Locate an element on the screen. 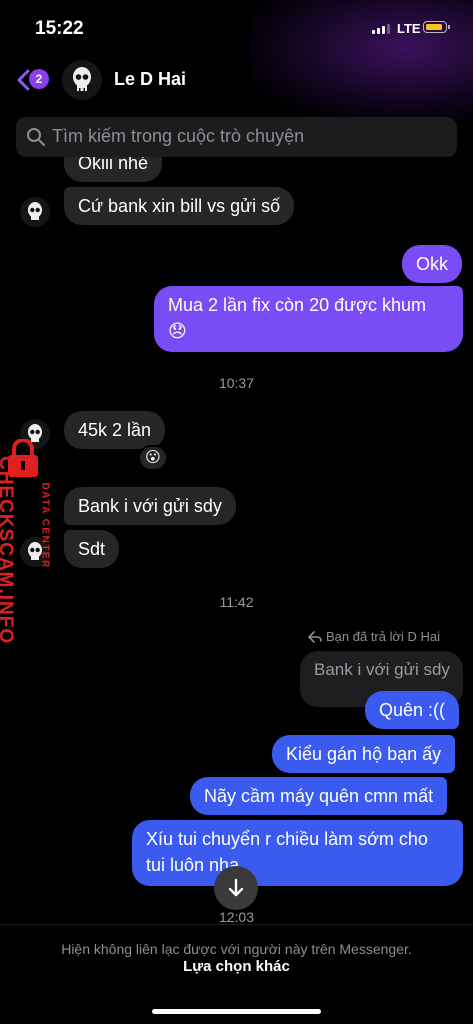 Image resolution: width=473 pixels, height=1024 pixels. sender-avatar is located at coordinates (35, 212).